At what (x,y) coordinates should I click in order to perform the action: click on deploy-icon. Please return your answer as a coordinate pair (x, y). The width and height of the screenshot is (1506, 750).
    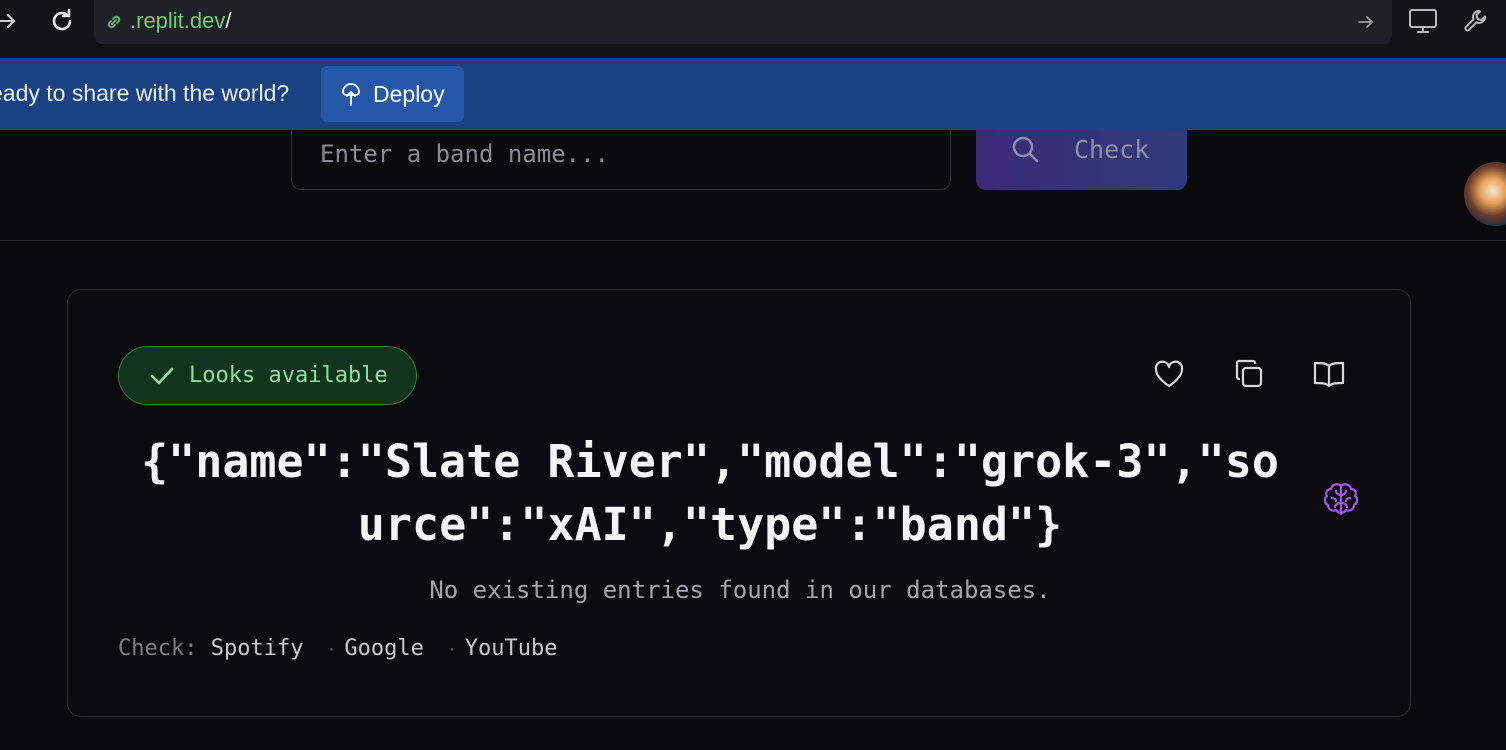
    Looking at the image, I should click on (351, 94).